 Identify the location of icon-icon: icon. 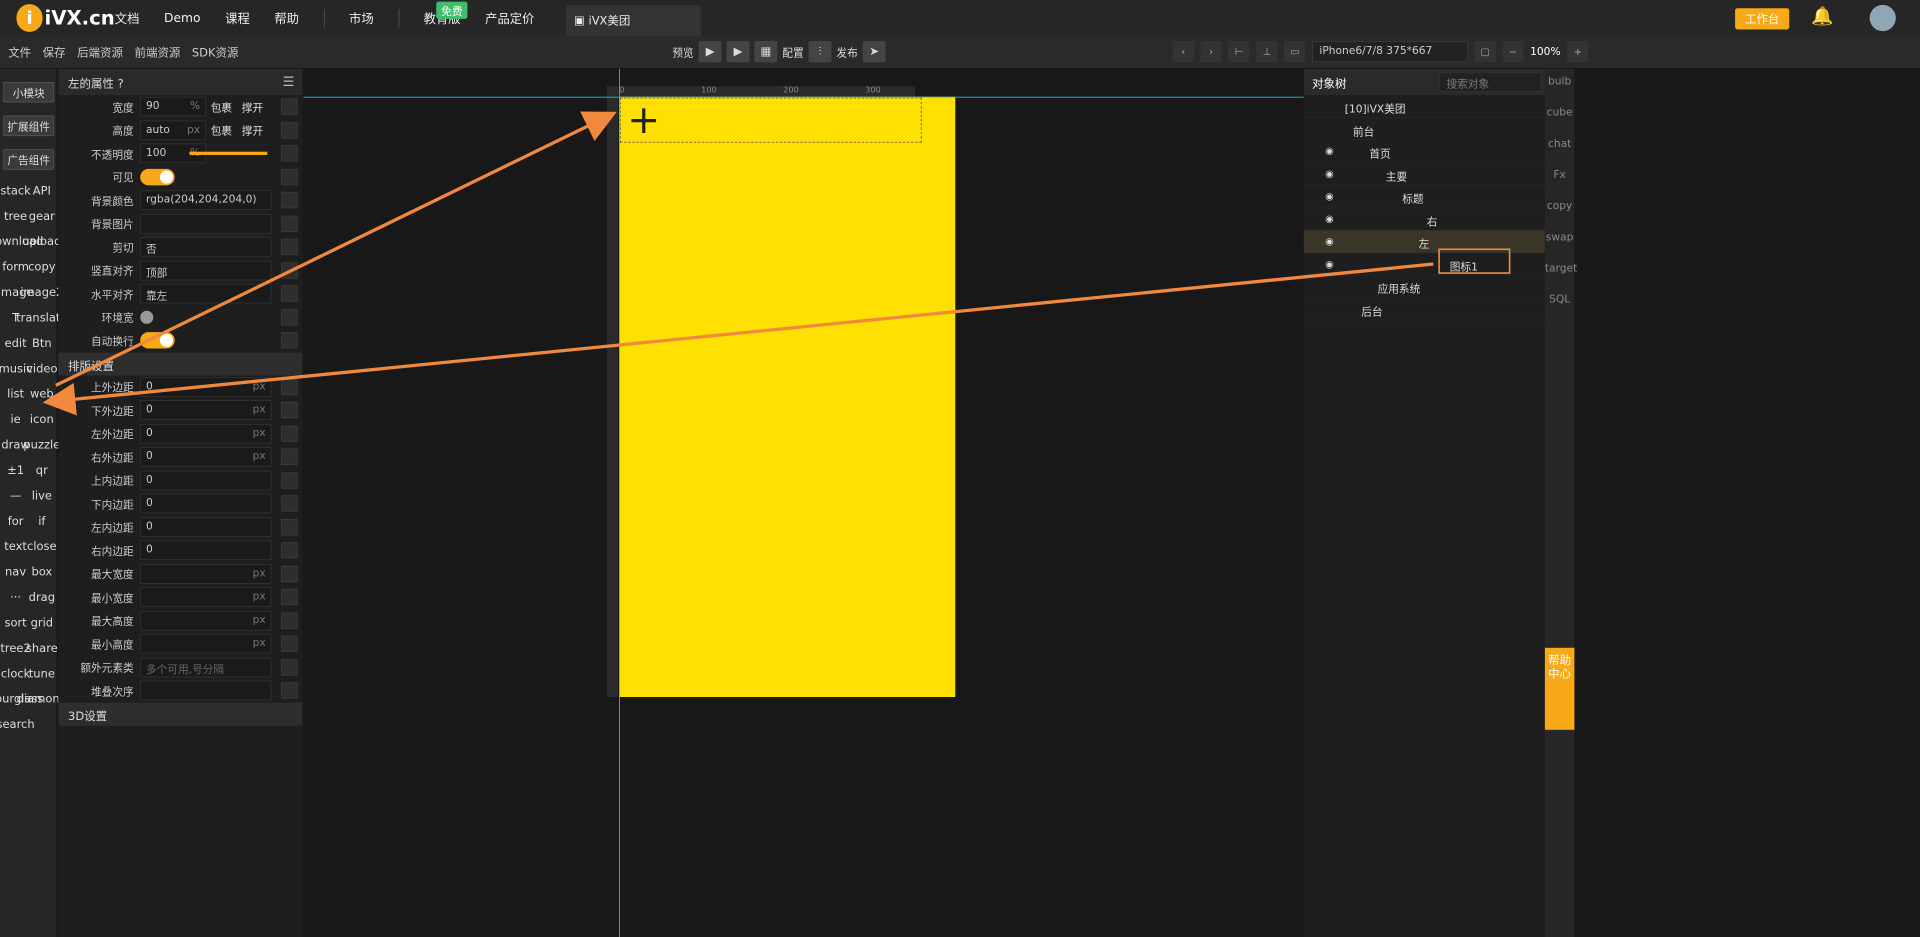
(42, 420).